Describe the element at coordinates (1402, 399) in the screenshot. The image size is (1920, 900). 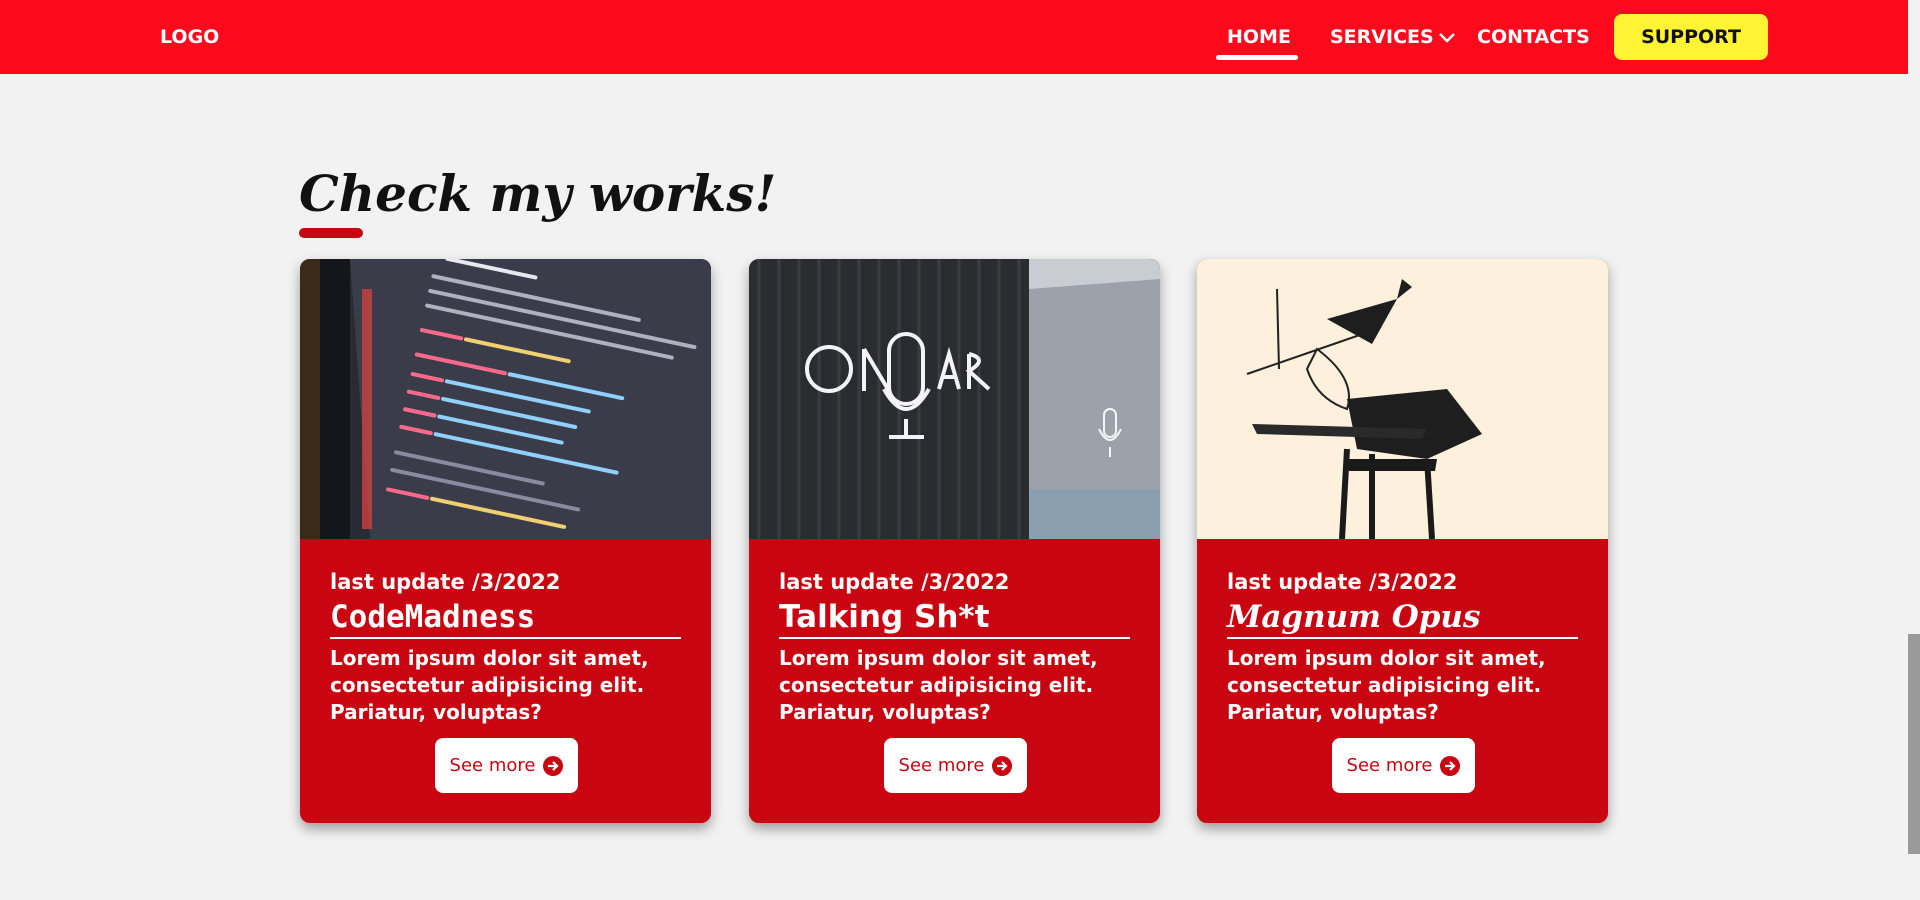
I see `card-image-drawing` at that location.